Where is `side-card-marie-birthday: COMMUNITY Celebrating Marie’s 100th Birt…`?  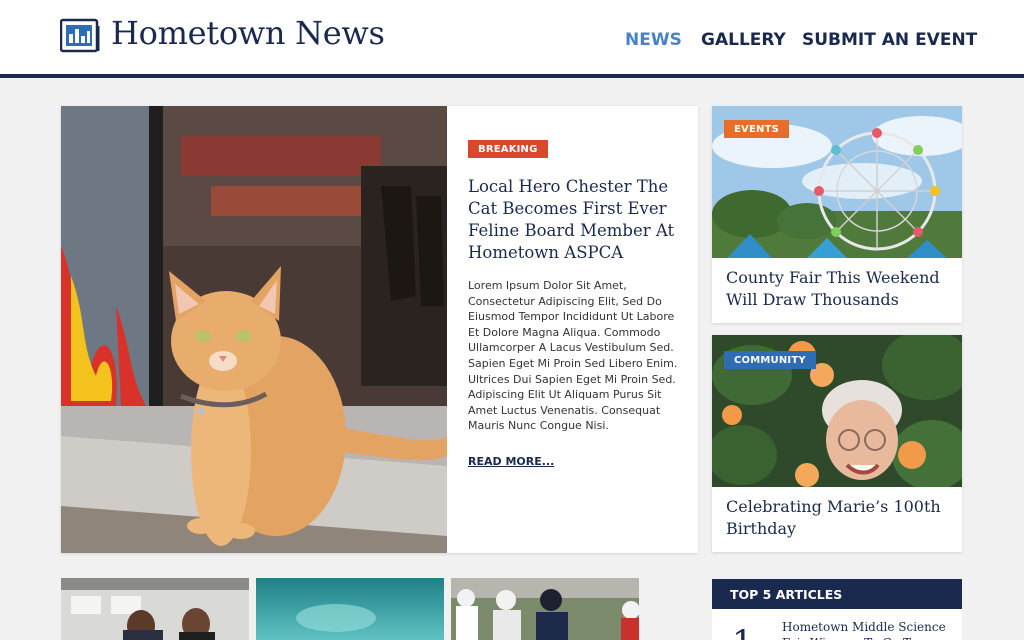
side-card-marie-birthday: COMMUNITY Celebrating Marie’s 100th Birt… is located at coordinates (837, 443).